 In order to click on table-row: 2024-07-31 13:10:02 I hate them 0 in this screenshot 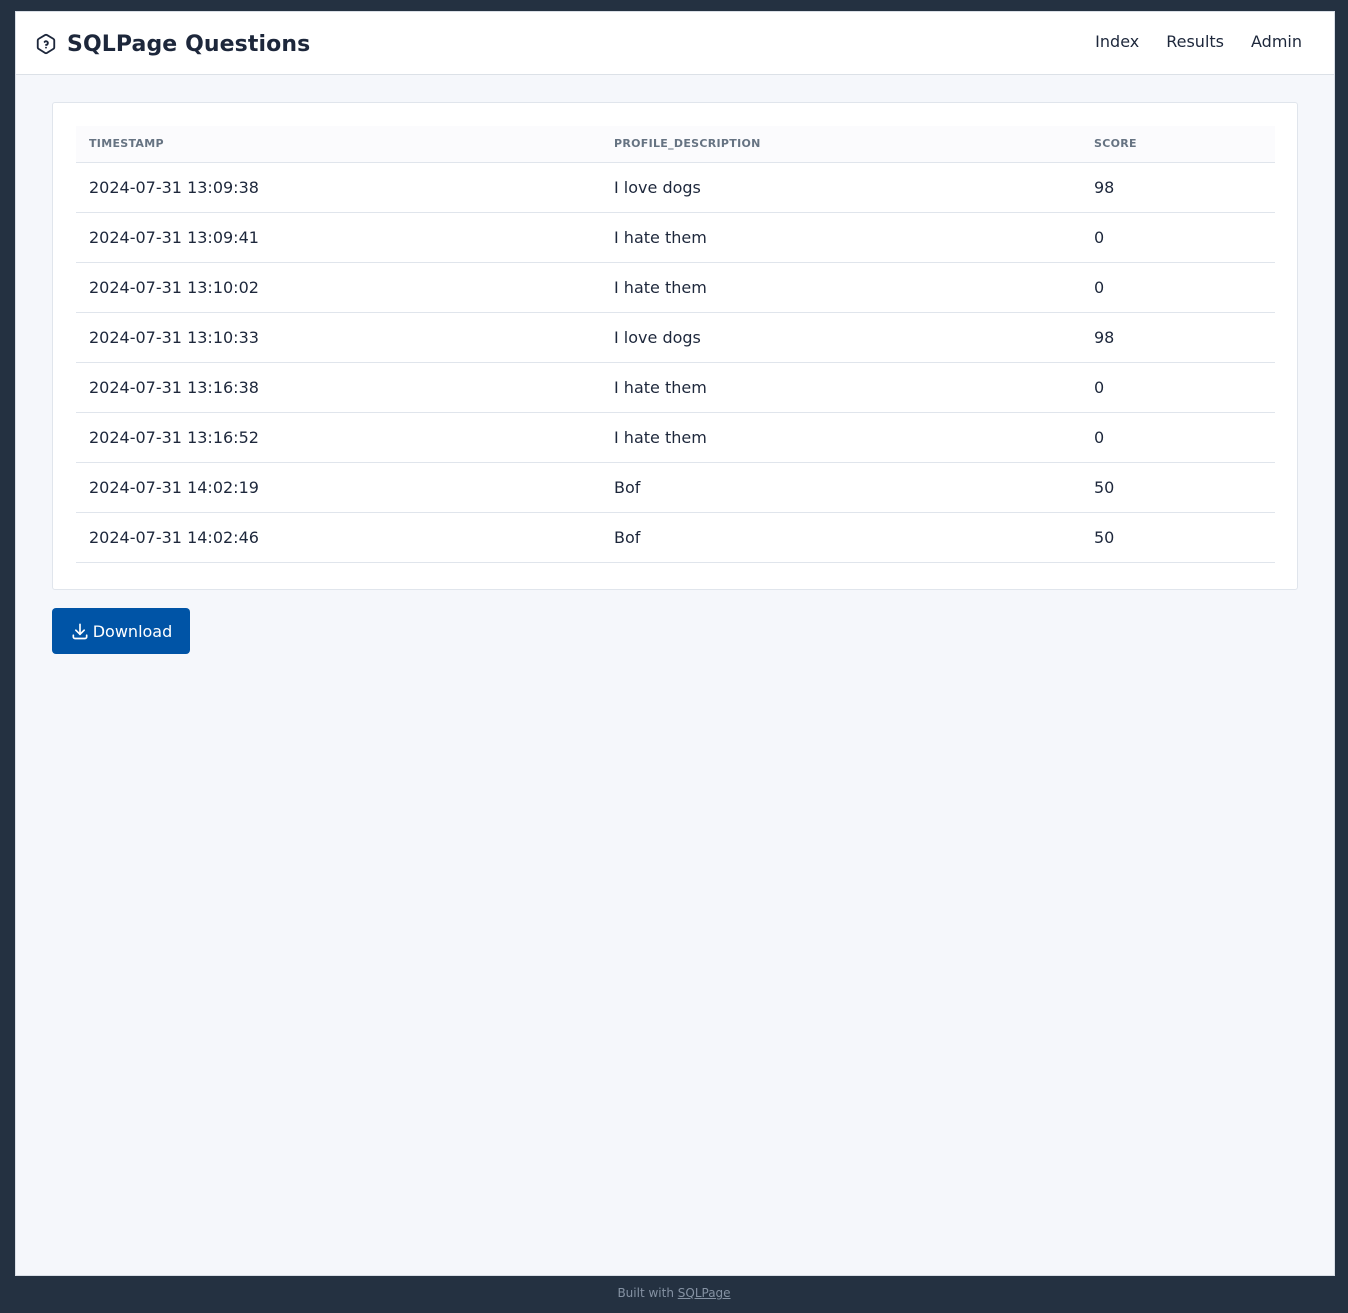, I will do `click(675, 287)`.